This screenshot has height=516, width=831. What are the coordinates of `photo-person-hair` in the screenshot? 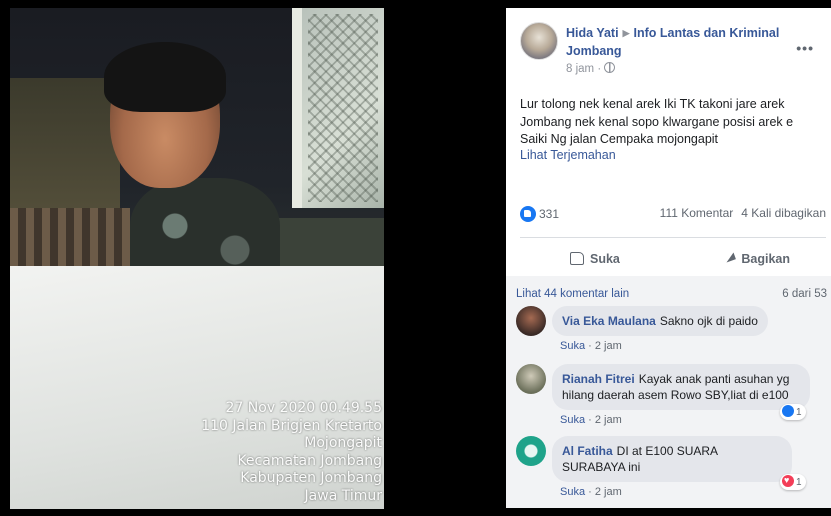 It's located at (165, 77).